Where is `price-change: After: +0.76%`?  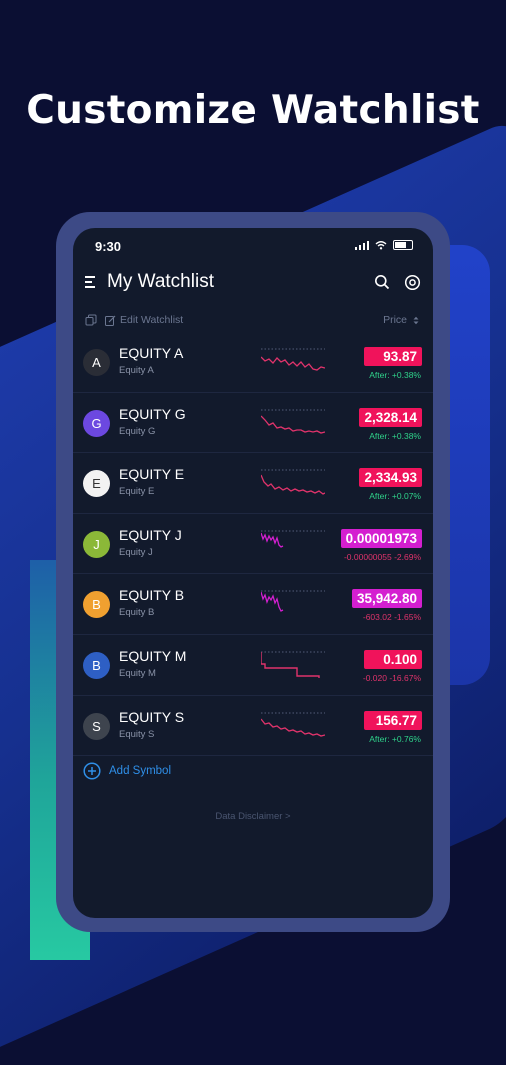 price-change: After: +0.76% is located at coordinates (395, 738).